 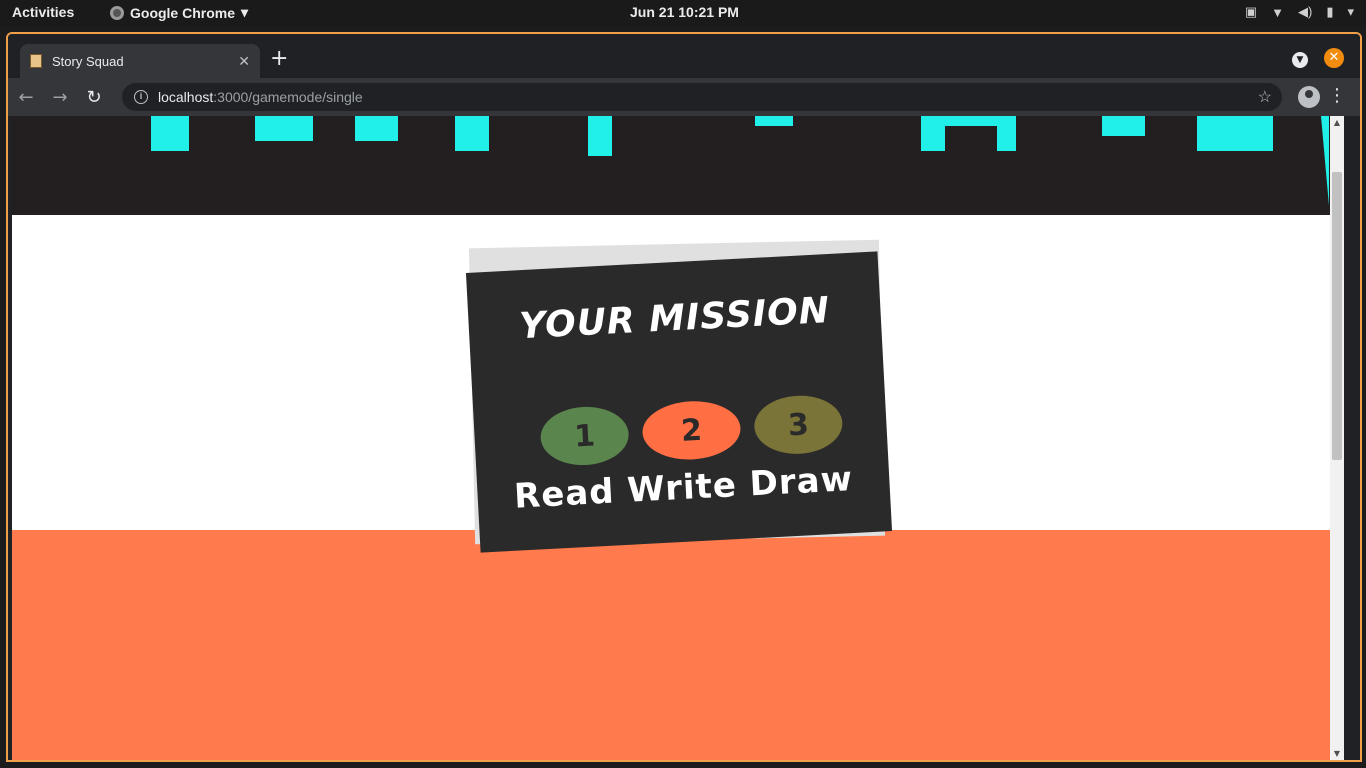 What do you see at coordinates (798, 425) in the screenshot?
I see `step-draw-badge: 3` at bounding box center [798, 425].